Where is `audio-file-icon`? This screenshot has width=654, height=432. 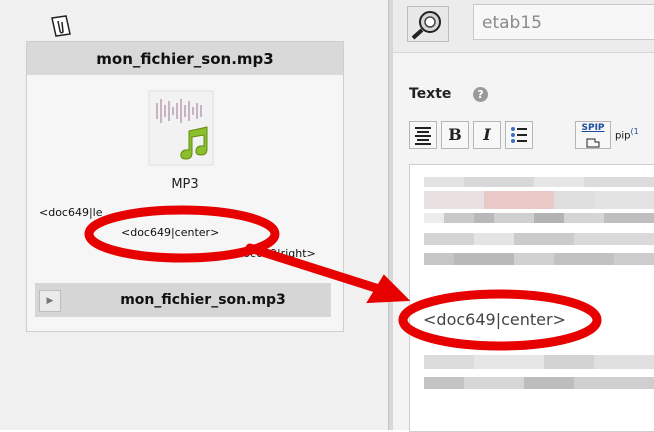 audio-file-icon is located at coordinates (182, 129).